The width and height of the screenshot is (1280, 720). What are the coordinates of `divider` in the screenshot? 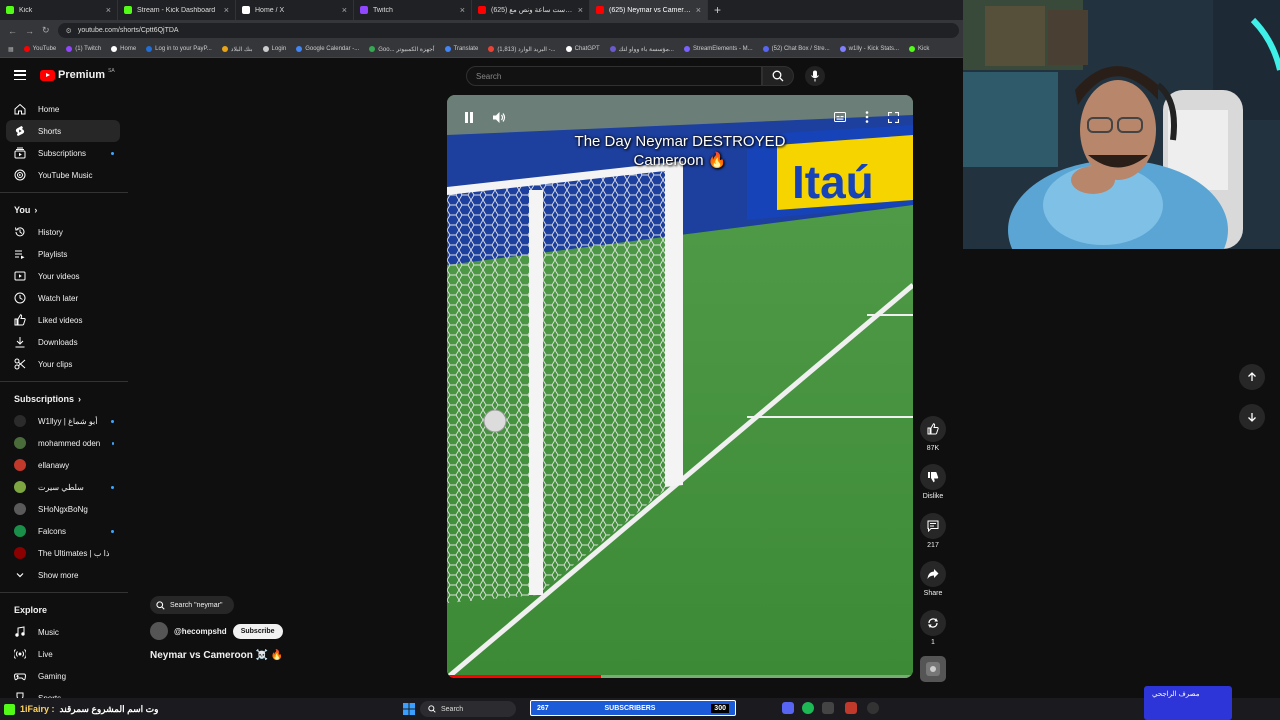 It's located at (64, 592).